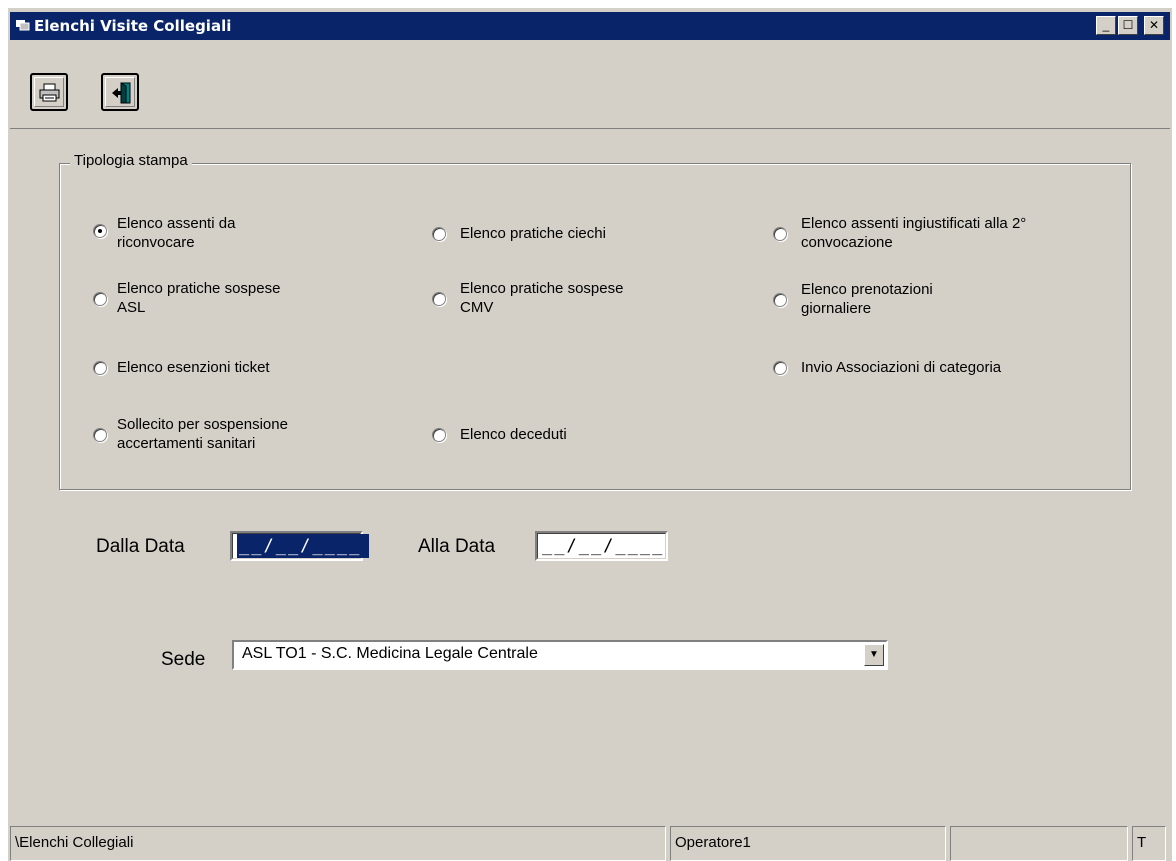 The height and width of the screenshot is (861, 1176). I want to click on option-label: Elenco assenti da, so click(176, 223).